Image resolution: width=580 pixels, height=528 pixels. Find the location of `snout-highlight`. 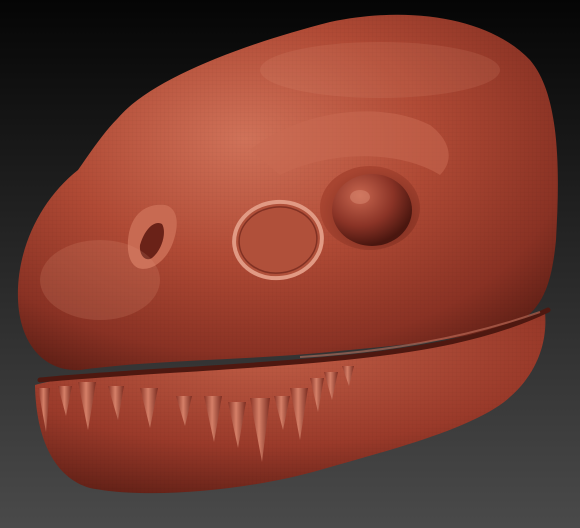

snout-highlight is located at coordinates (100, 280).